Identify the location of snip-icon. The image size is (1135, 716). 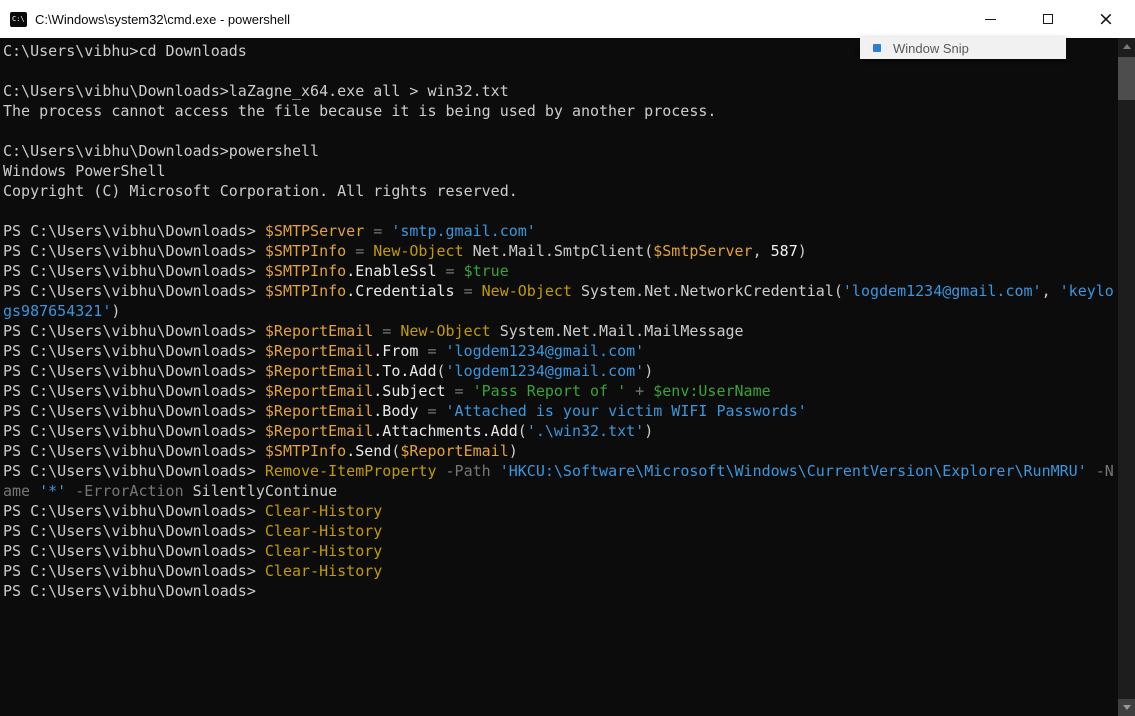
(877, 48).